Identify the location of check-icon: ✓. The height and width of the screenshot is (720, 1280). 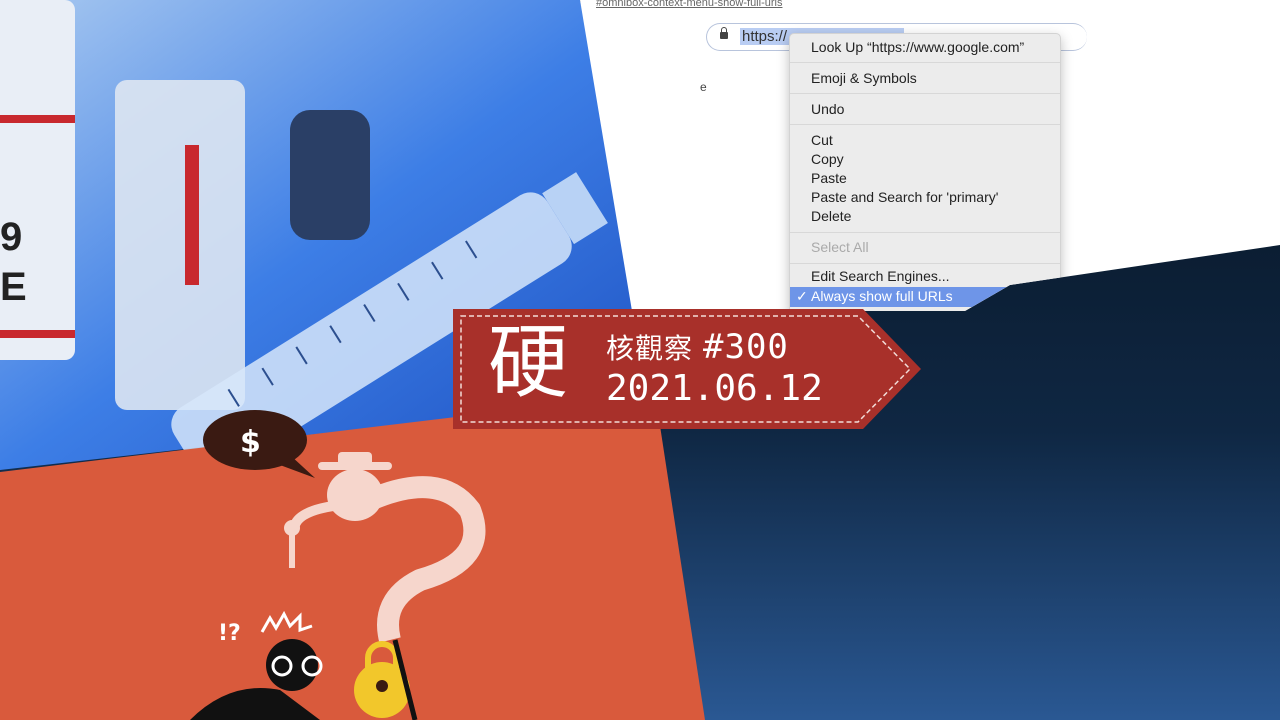
(802, 296).